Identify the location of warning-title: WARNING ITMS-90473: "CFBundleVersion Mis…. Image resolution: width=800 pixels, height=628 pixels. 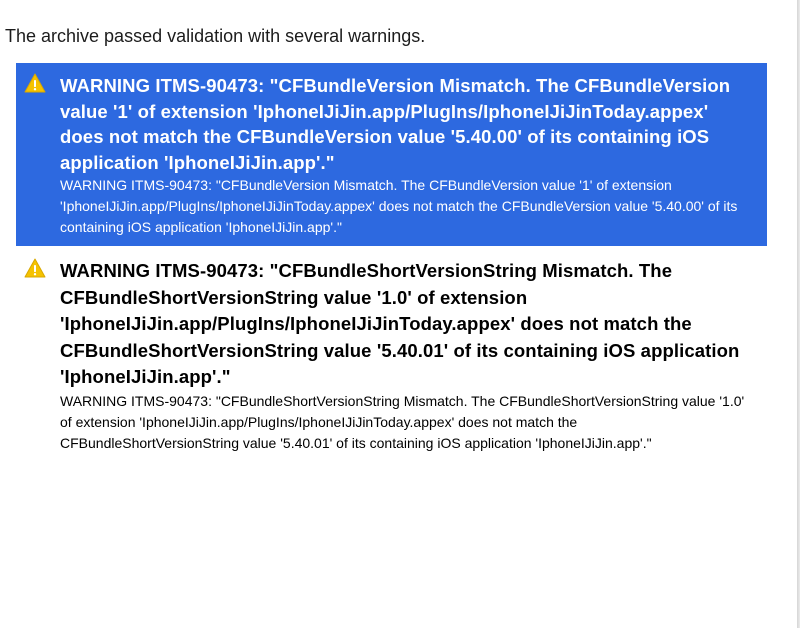
(395, 124).